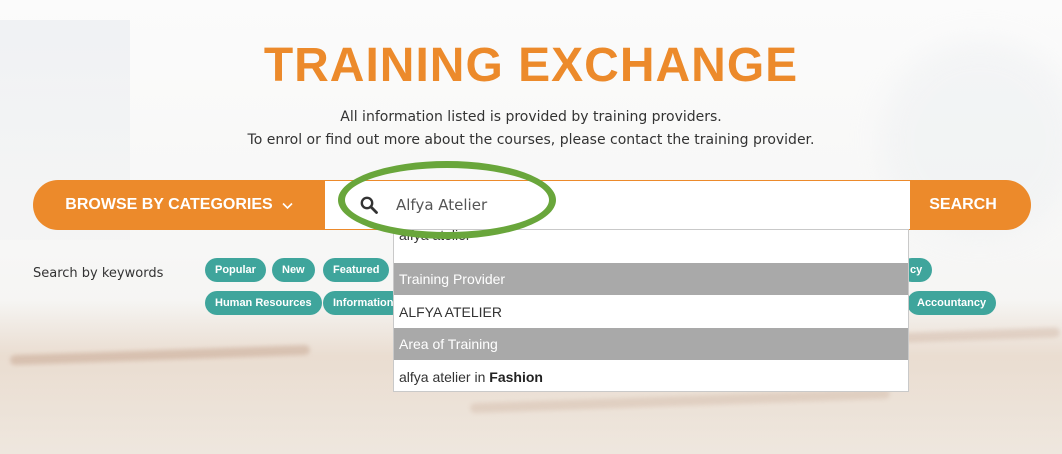 The image size is (1062, 454). Describe the element at coordinates (531, 65) in the screenshot. I see `page-title: TRAINING EXCHANGE` at that location.